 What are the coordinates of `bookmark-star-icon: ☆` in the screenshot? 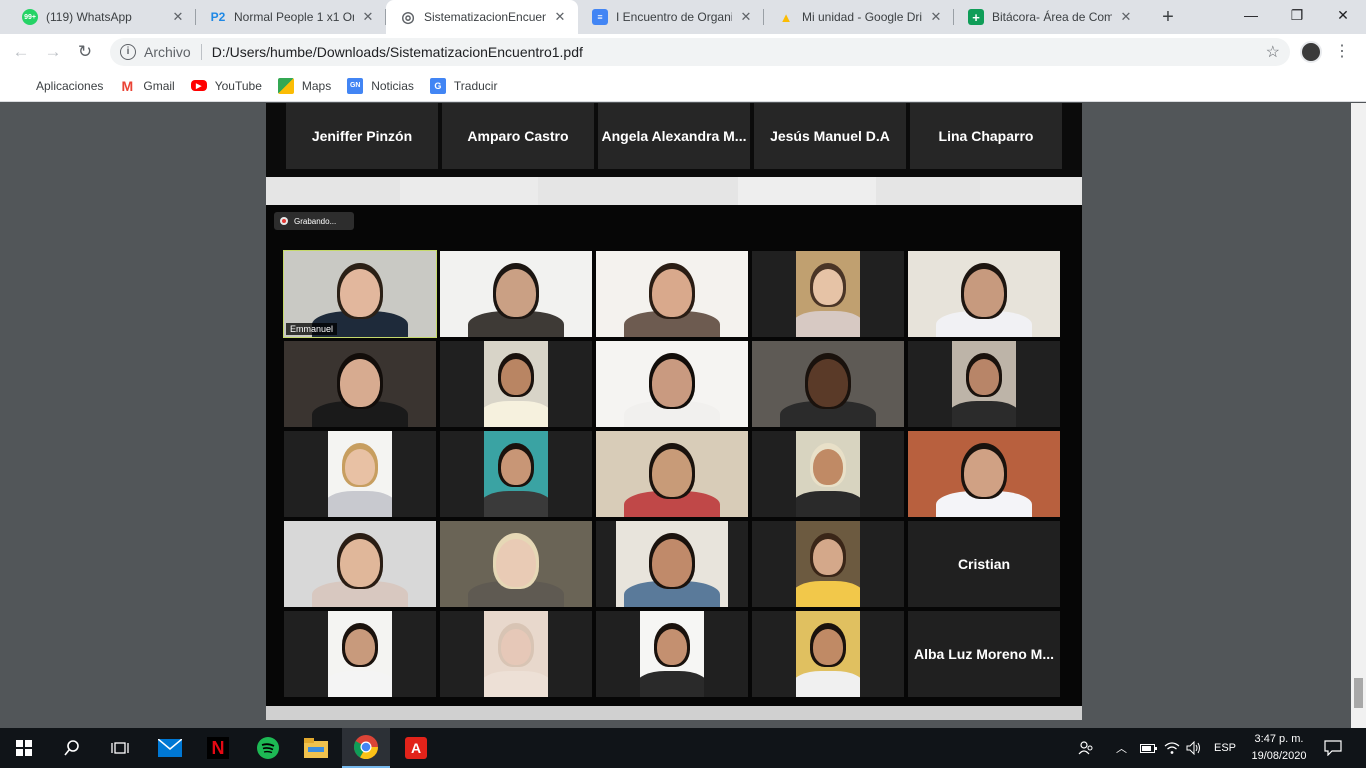 It's located at (1273, 52).